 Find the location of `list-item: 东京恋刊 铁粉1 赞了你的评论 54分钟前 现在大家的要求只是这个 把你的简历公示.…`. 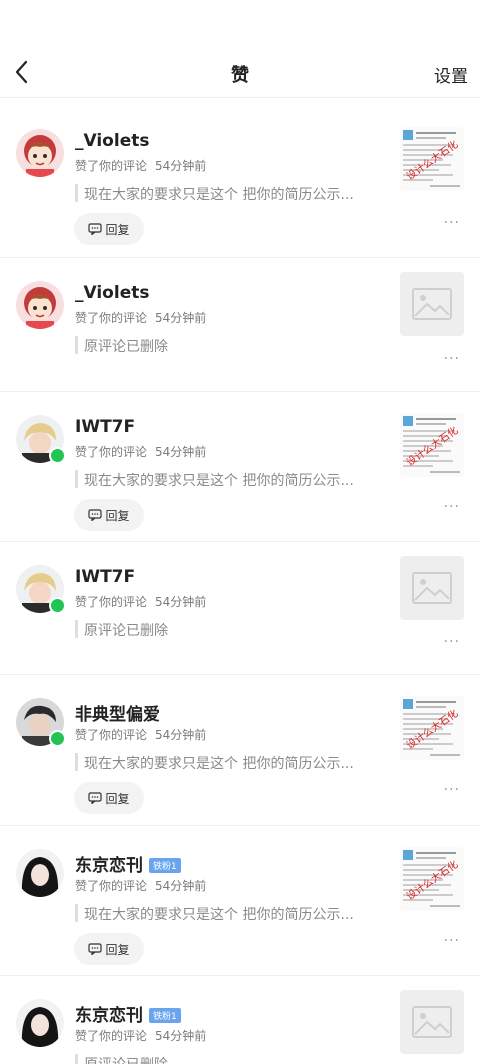

list-item: 东京恋刊 铁粉1 赞了你的评论 54分钟前 现在大家的要求只是这个 把你的简历公示.… is located at coordinates (240, 900).